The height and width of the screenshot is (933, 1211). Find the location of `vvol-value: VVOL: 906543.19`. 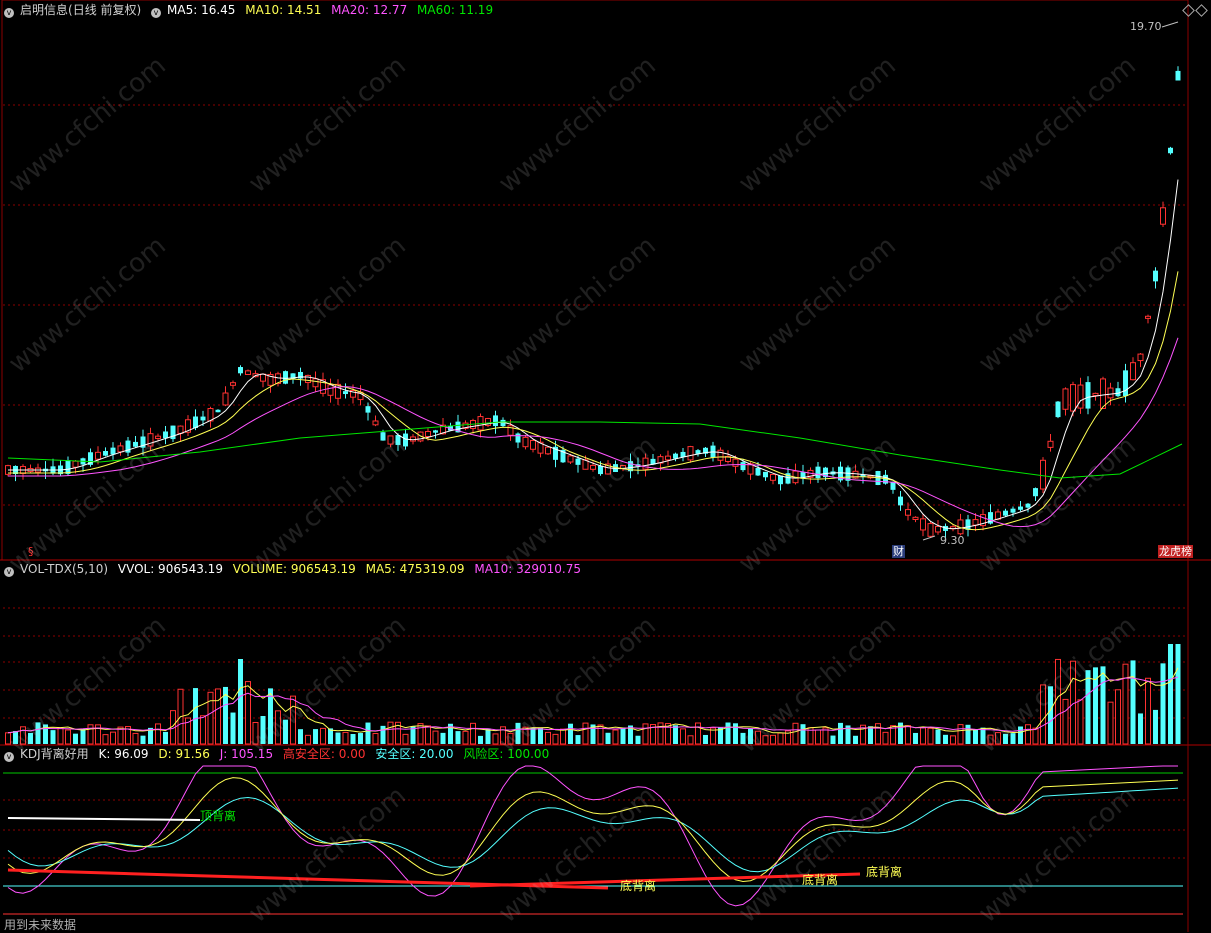

vvol-value: VVOL: 906543.19 is located at coordinates (170, 569).